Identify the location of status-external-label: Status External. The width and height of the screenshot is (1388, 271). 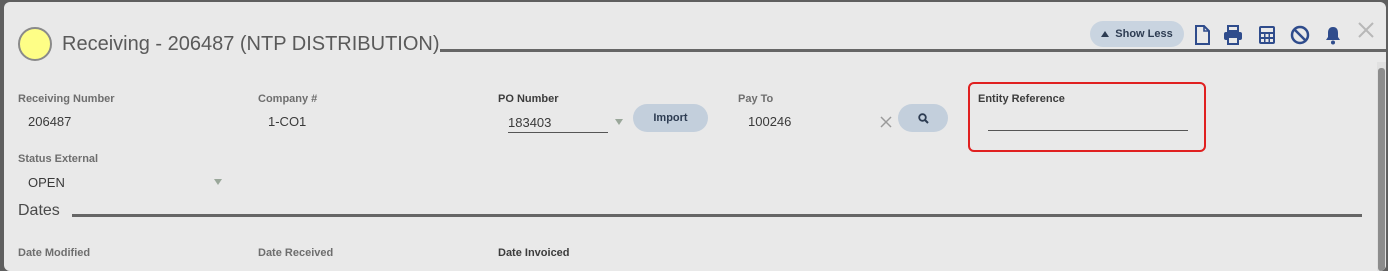
(58, 159).